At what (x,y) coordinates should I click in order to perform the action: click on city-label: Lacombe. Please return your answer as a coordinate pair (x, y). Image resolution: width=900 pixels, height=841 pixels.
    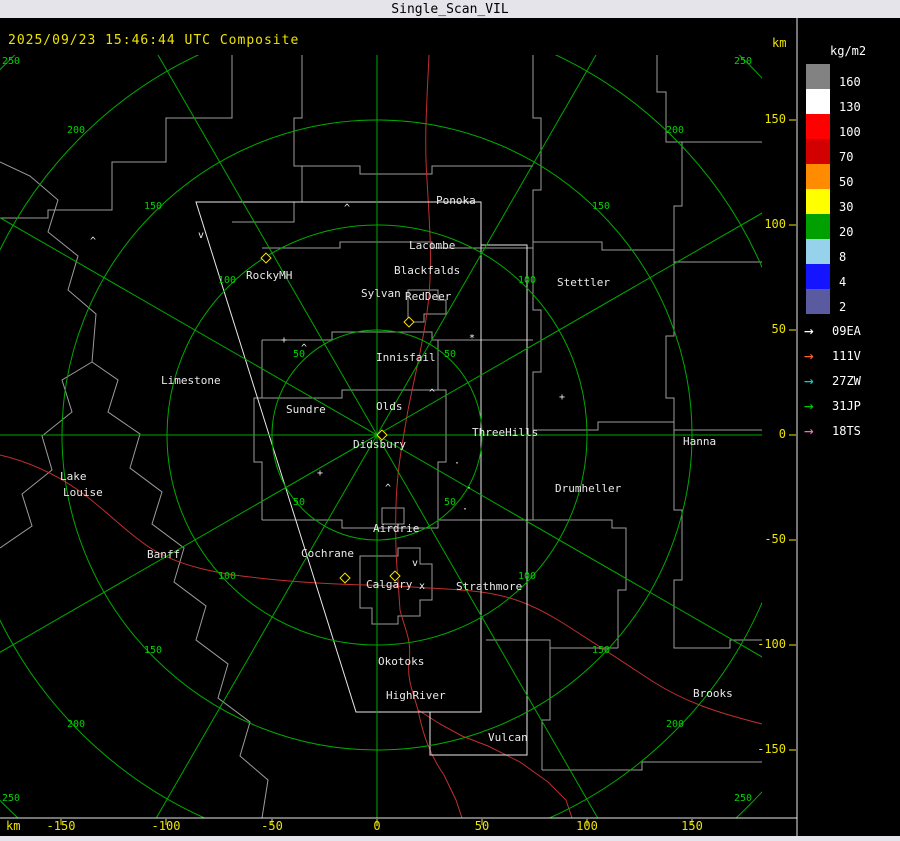
    Looking at the image, I should click on (432, 245).